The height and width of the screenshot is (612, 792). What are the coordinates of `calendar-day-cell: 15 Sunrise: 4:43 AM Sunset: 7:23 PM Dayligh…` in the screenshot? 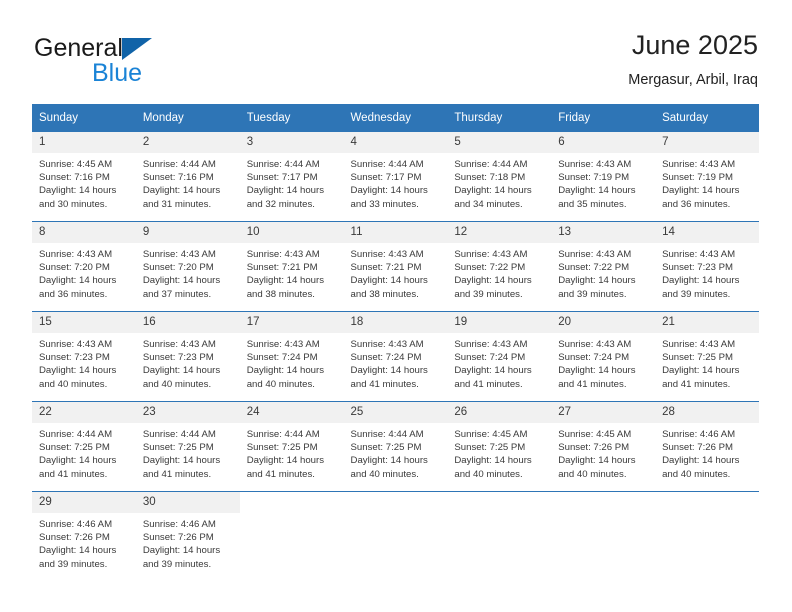 It's located at (84, 356).